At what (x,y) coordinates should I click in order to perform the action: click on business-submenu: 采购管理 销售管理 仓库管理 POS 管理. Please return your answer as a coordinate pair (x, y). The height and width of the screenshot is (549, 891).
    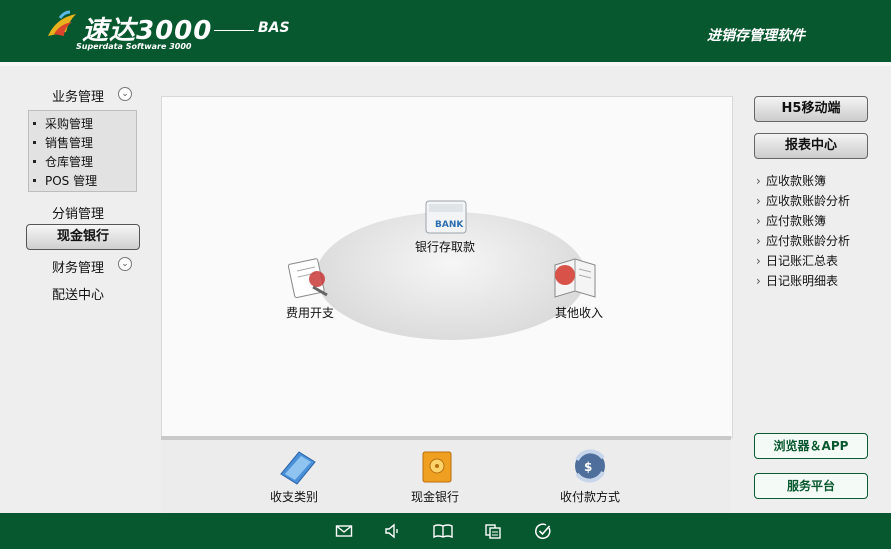
    Looking at the image, I should click on (82, 151).